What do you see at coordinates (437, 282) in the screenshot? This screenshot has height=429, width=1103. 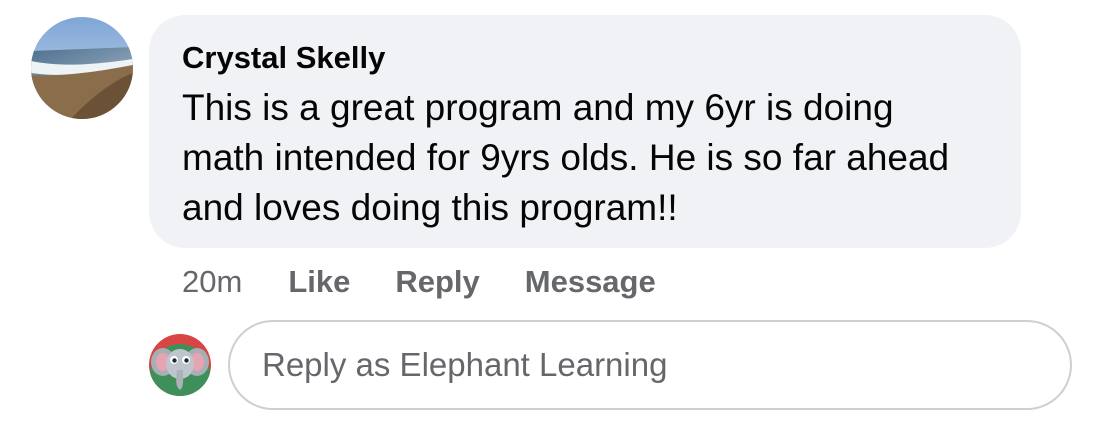 I see `reply-button: Reply` at bounding box center [437, 282].